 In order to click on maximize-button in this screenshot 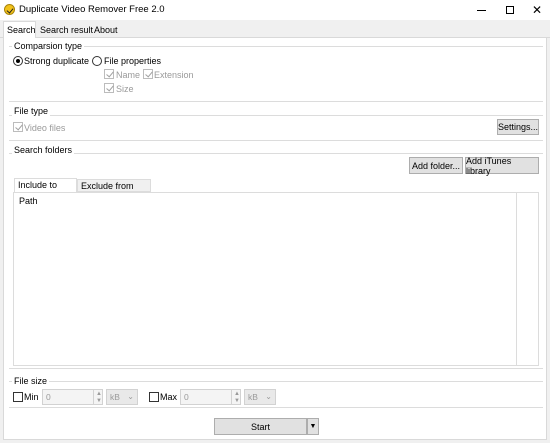, I will do `click(510, 10)`.